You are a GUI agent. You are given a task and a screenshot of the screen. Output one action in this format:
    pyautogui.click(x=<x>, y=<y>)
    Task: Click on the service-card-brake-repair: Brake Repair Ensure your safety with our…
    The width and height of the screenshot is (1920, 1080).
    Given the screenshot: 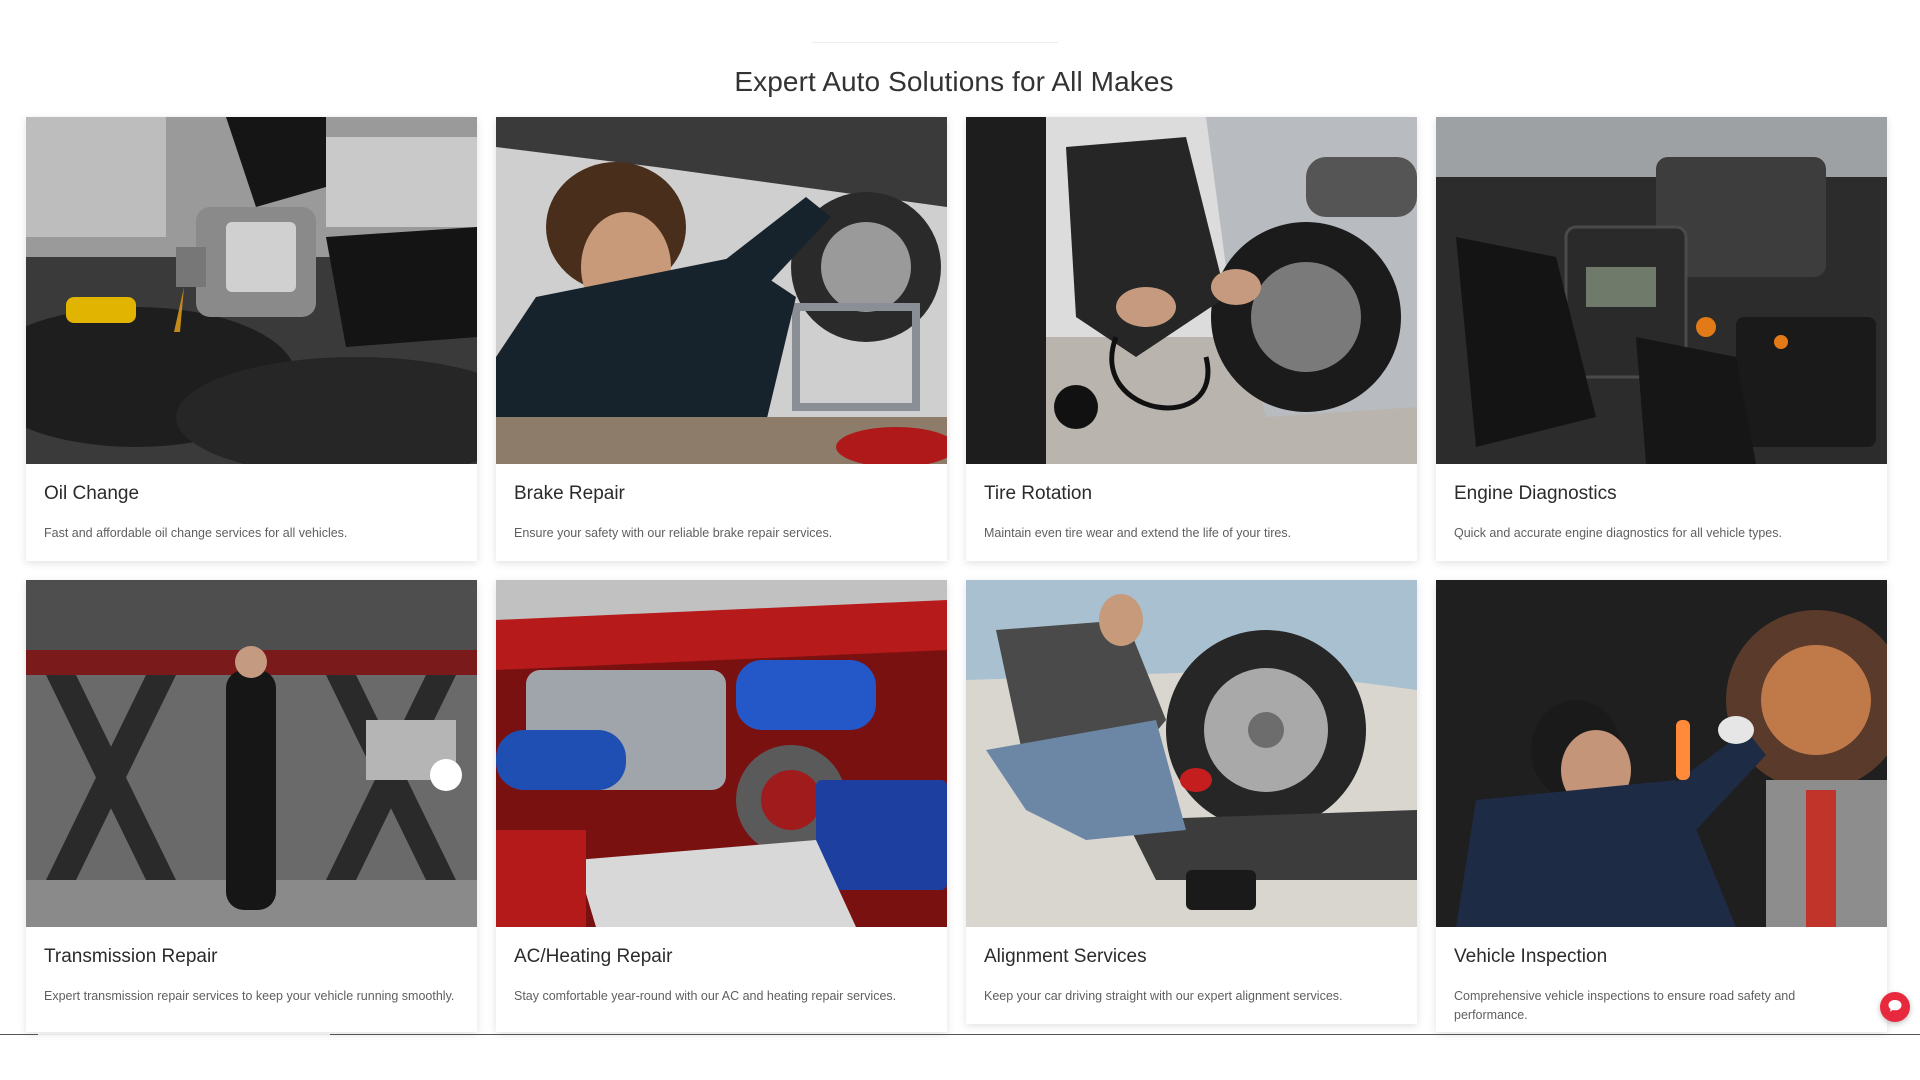 What is the action you would take?
    pyautogui.click(x=721, y=339)
    